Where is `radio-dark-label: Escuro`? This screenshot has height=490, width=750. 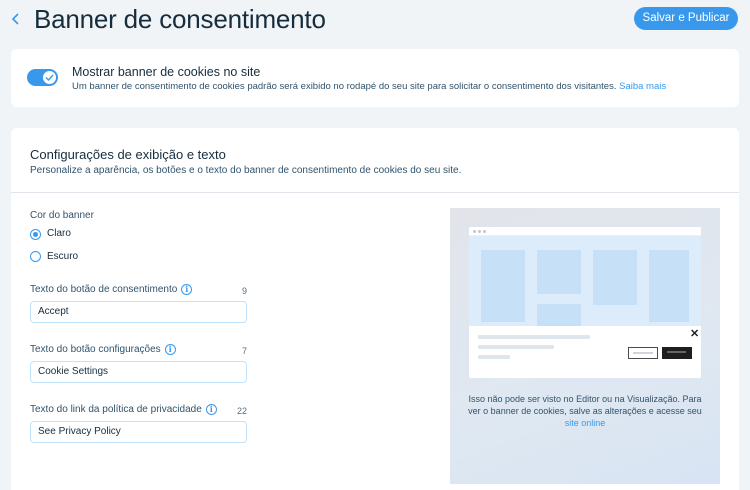
radio-dark-label: Escuro is located at coordinates (62, 256).